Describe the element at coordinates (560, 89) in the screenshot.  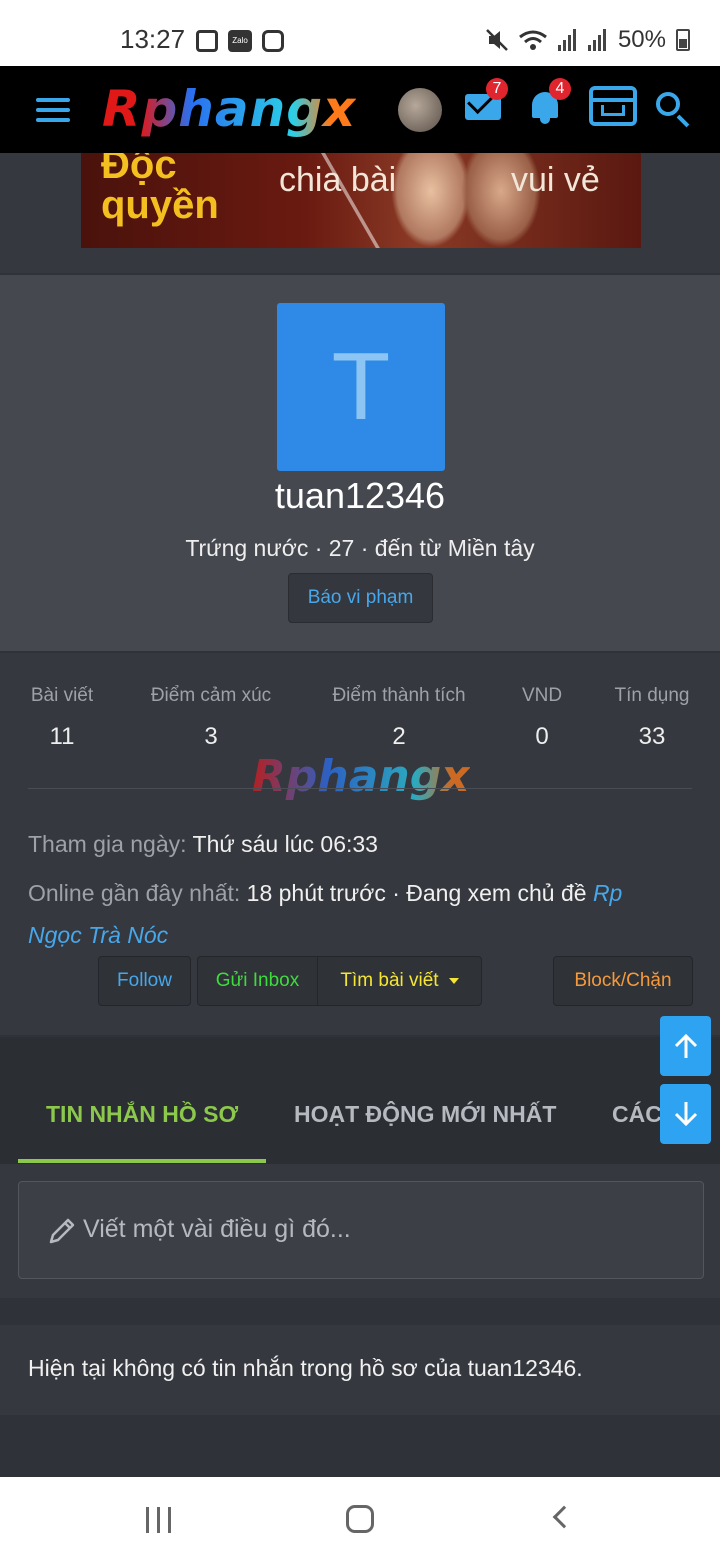
I see `alerts-badge: 4` at that location.